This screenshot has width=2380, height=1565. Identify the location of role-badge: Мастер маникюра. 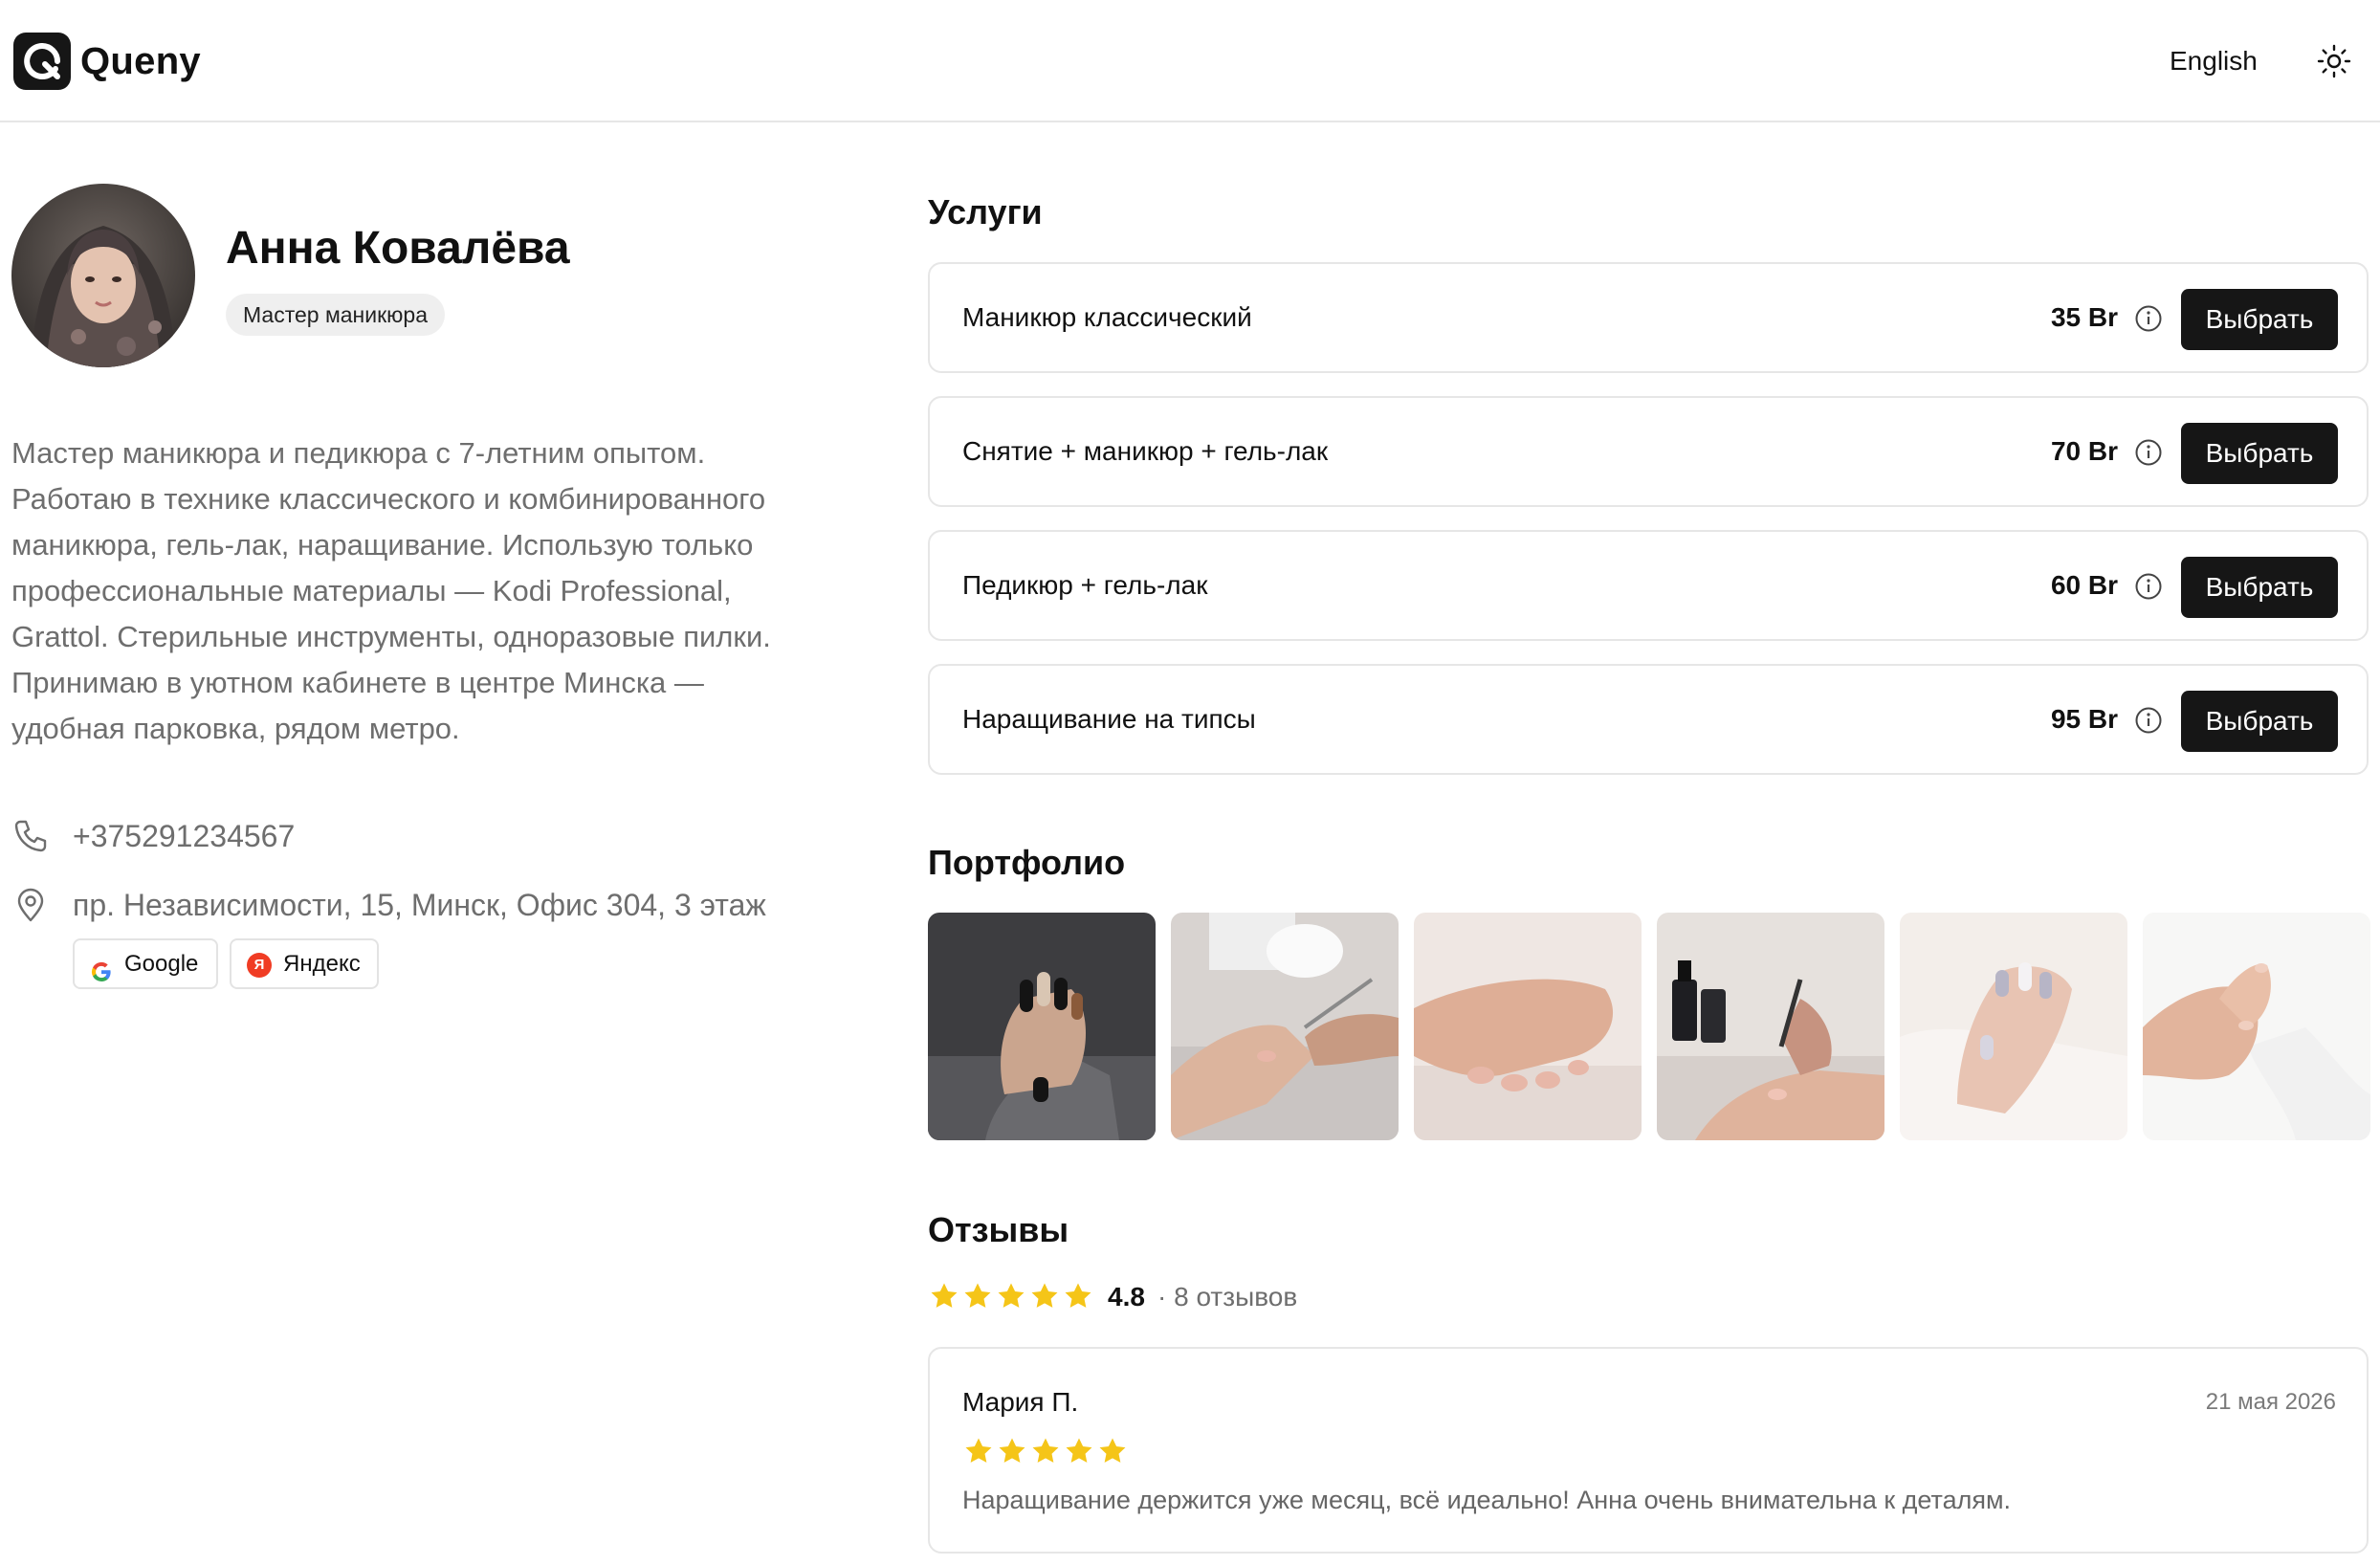
(336, 315).